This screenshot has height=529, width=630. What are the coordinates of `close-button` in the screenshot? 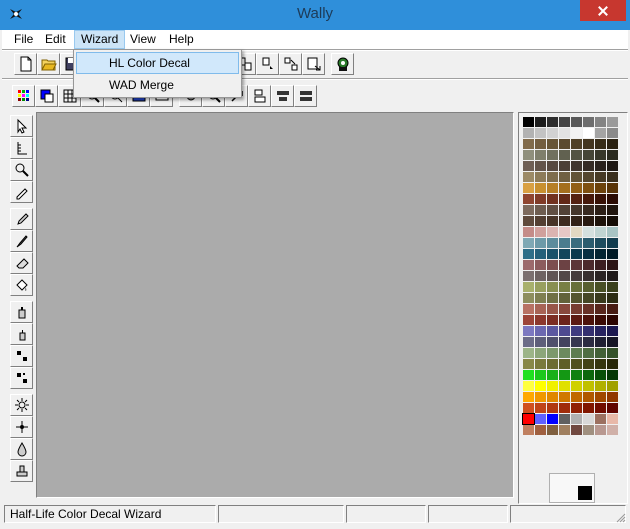 It's located at (603, 10).